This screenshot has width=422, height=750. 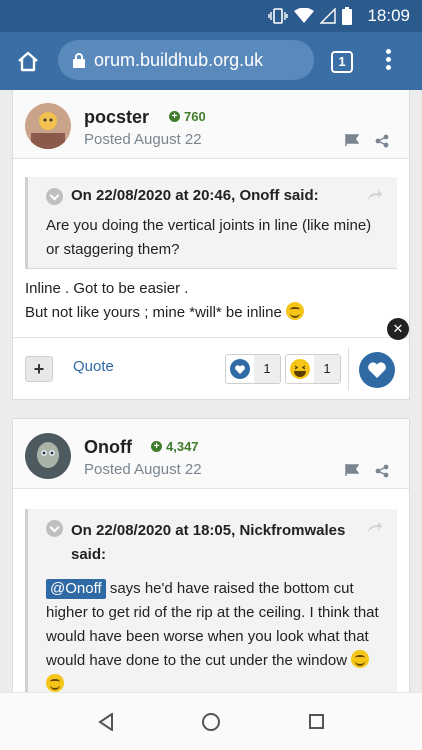 What do you see at coordinates (253, 369) in the screenshot?
I see `reaction-like: 1` at bounding box center [253, 369].